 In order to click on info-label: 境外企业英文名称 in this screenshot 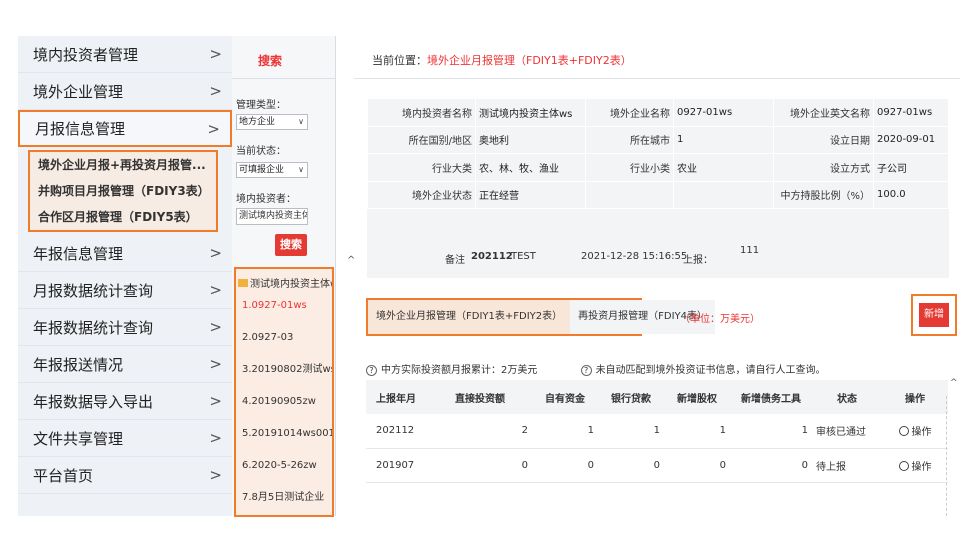, I will do `click(823, 112)`.